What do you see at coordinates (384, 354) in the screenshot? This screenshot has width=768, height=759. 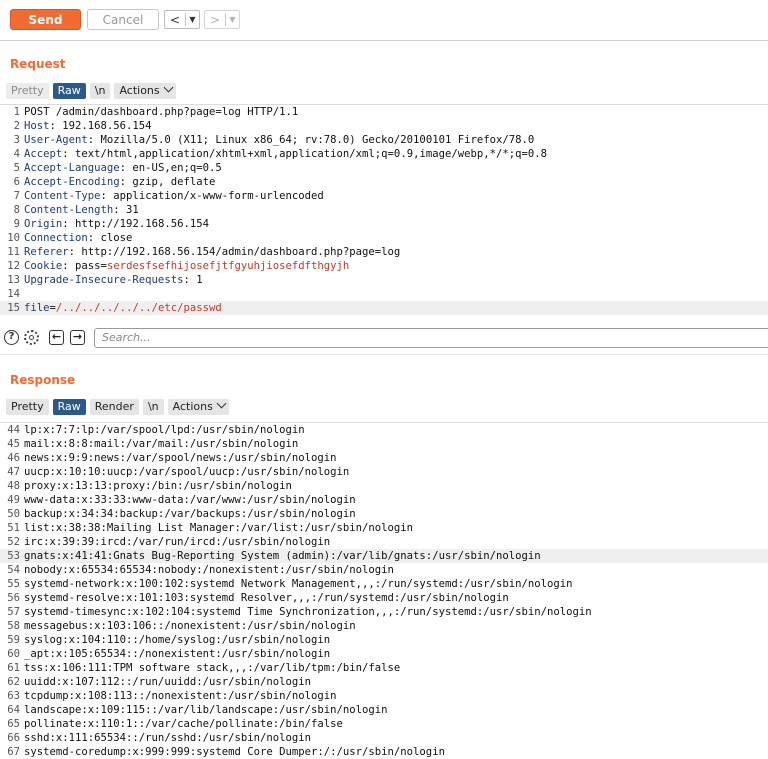 I see `panel-divider` at bounding box center [384, 354].